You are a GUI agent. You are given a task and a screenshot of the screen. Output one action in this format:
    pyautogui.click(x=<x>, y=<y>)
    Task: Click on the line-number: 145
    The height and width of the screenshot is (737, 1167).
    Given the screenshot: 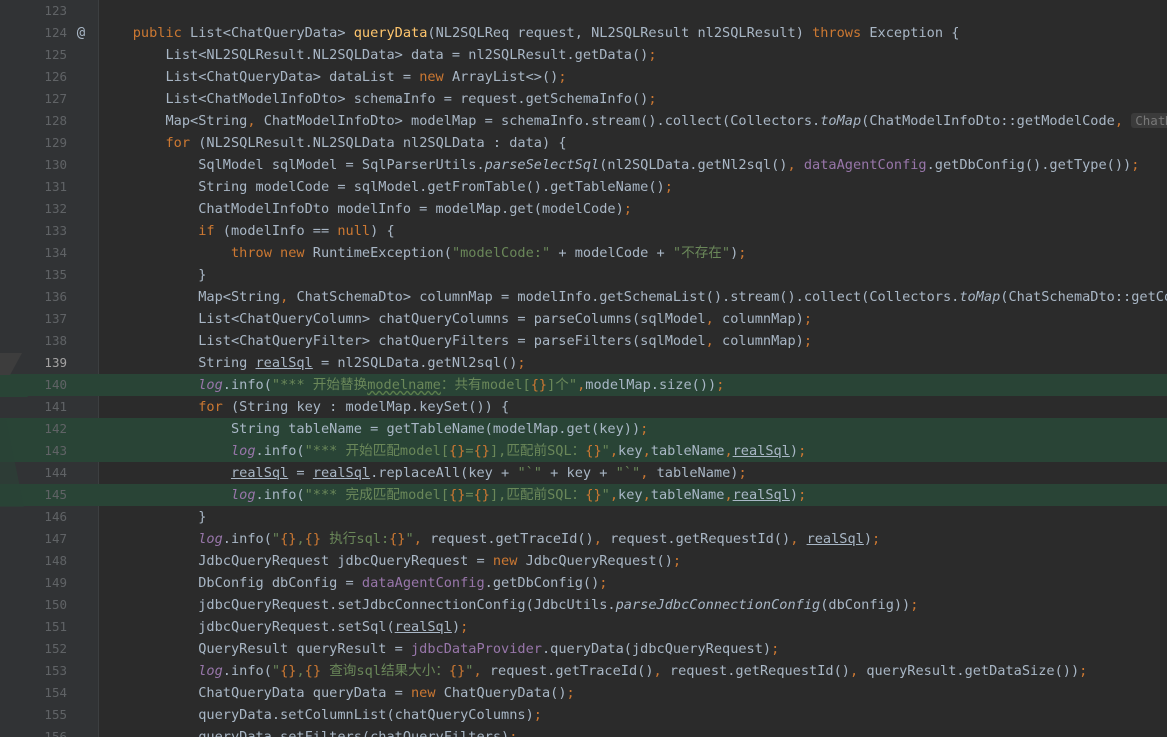 What is the action you would take?
    pyautogui.click(x=33, y=495)
    